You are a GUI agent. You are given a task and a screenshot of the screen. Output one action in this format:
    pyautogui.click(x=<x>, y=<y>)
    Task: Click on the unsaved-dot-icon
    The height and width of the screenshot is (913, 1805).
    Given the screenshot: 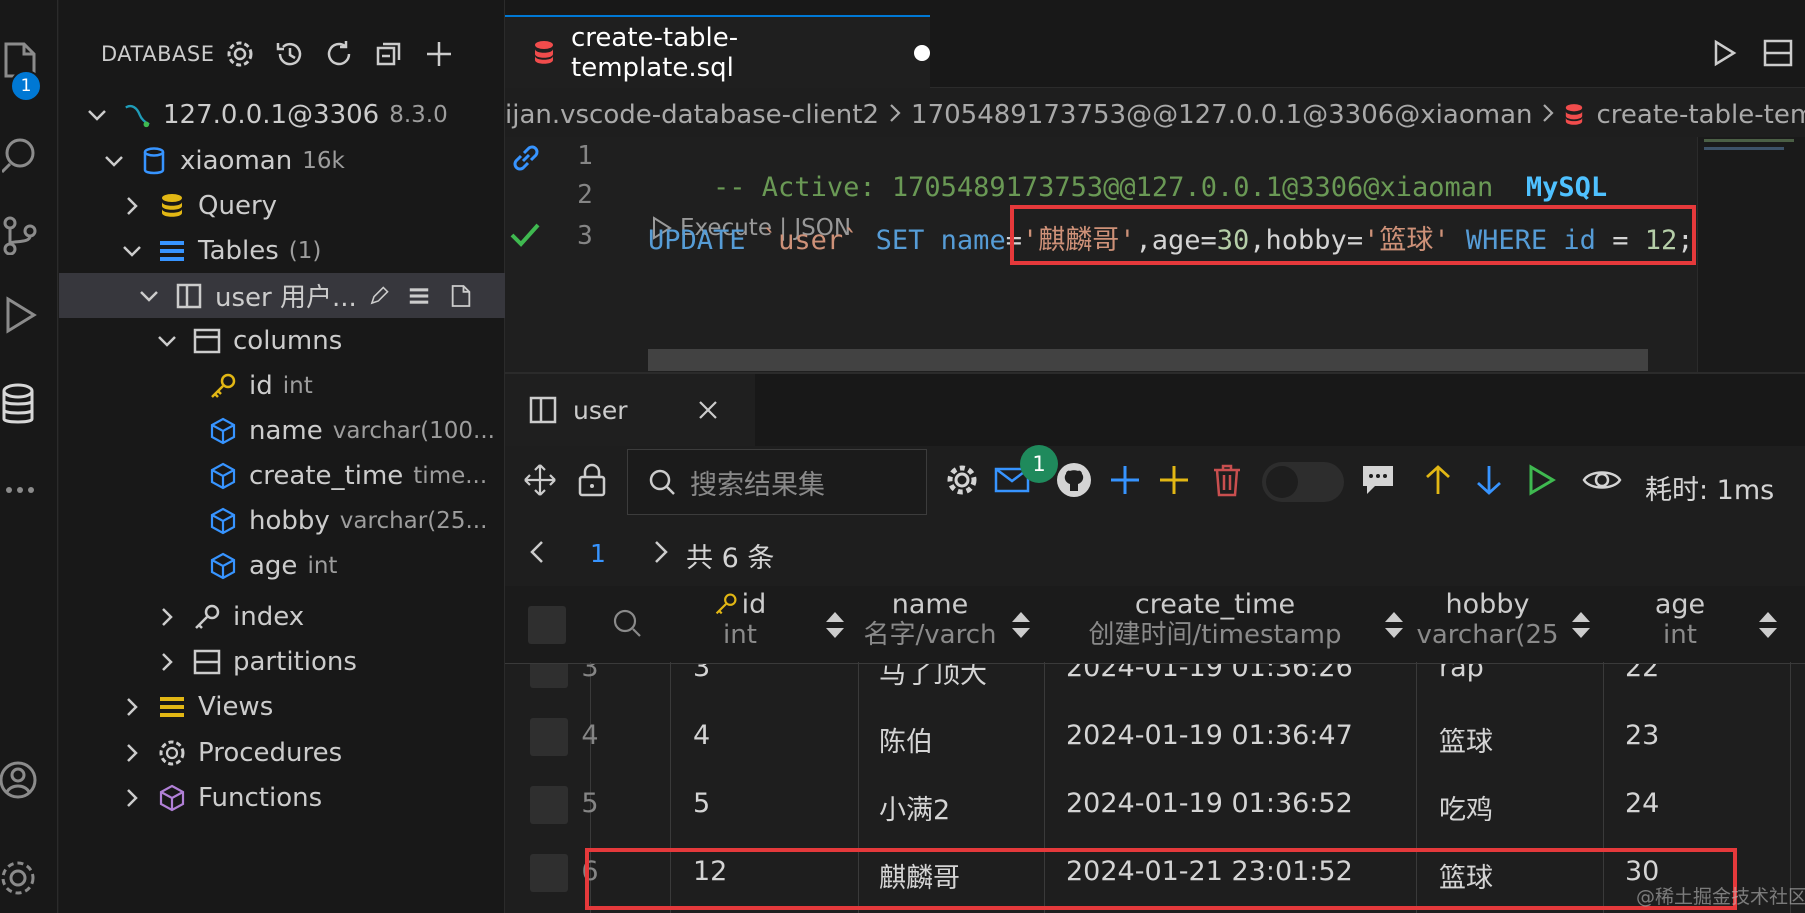 What is the action you would take?
    pyautogui.click(x=922, y=52)
    